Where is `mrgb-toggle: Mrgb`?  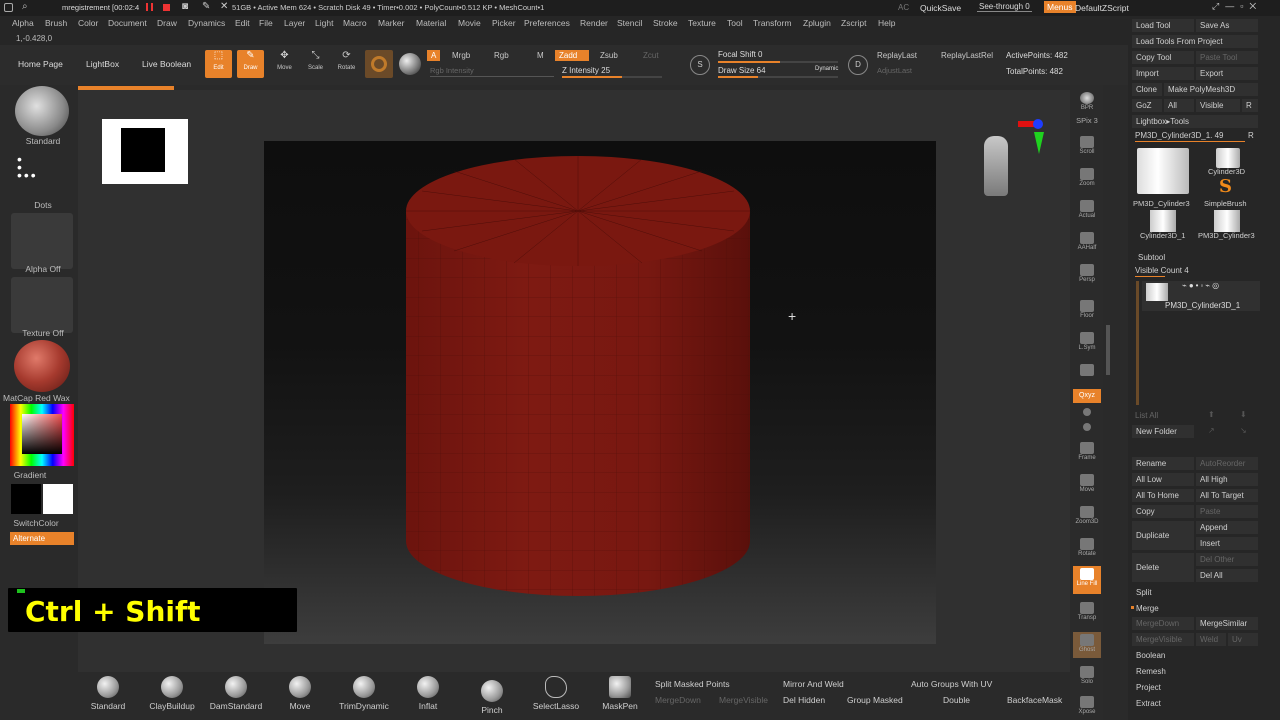
mrgb-toggle: Mrgb is located at coordinates (461, 55).